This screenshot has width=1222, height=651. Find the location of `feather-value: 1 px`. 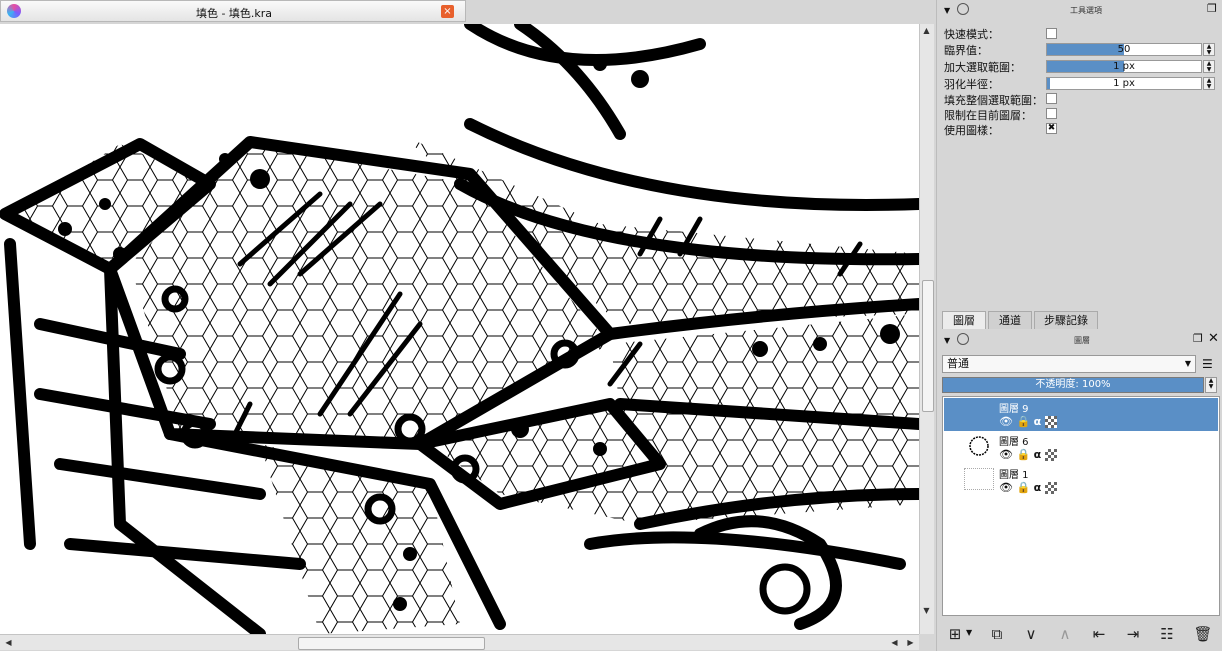

feather-value: 1 px is located at coordinates (1124, 83).